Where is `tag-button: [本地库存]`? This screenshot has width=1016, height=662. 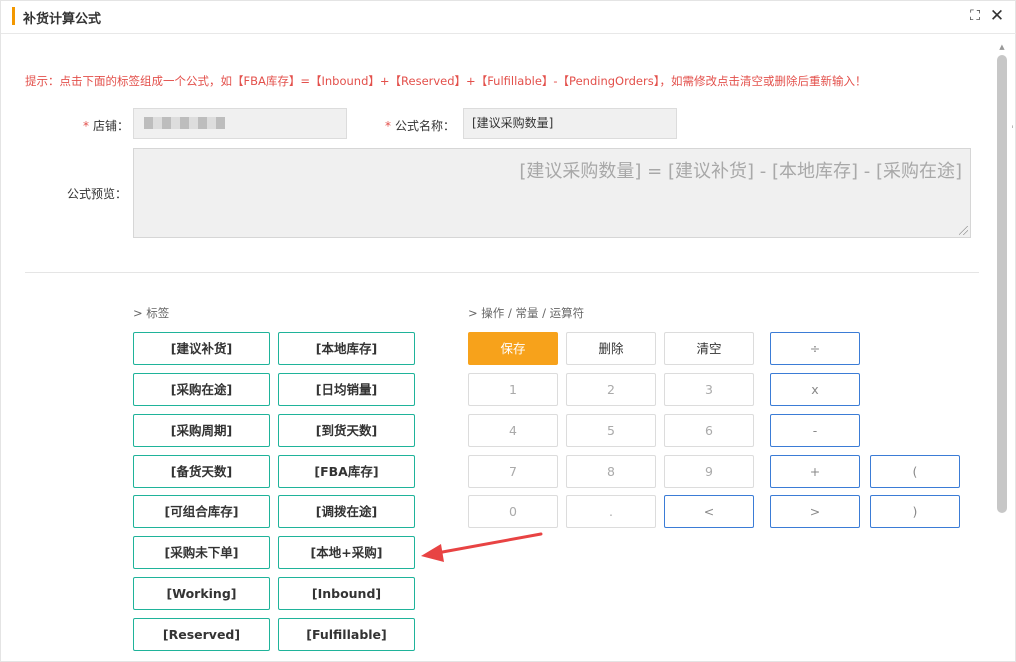 tag-button: [本地库存] is located at coordinates (346, 348).